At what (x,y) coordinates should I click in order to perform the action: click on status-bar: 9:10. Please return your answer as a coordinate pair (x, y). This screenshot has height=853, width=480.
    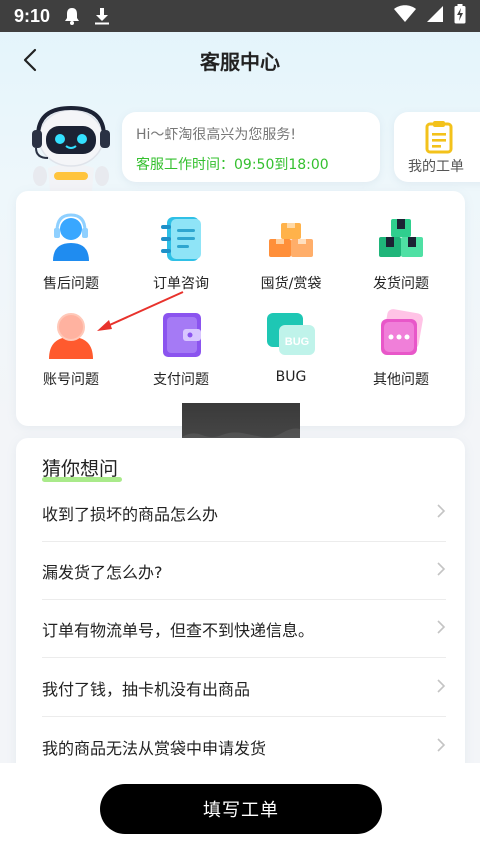
    Looking at the image, I should click on (240, 16).